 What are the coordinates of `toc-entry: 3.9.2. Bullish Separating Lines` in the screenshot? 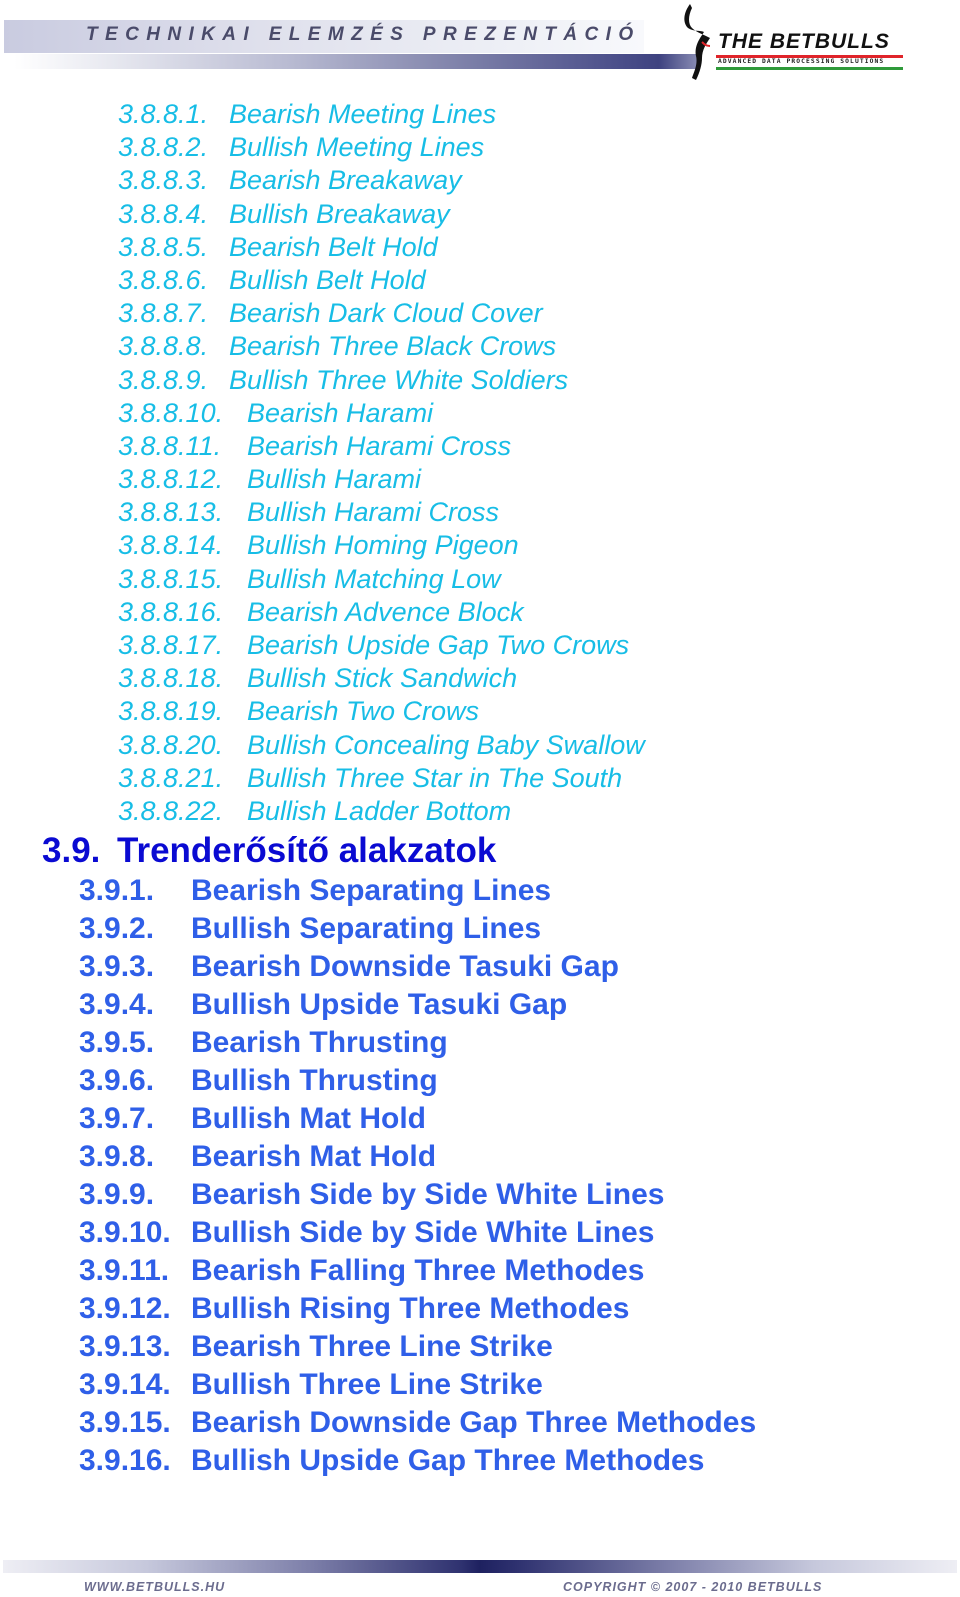 It's located at (479, 929).